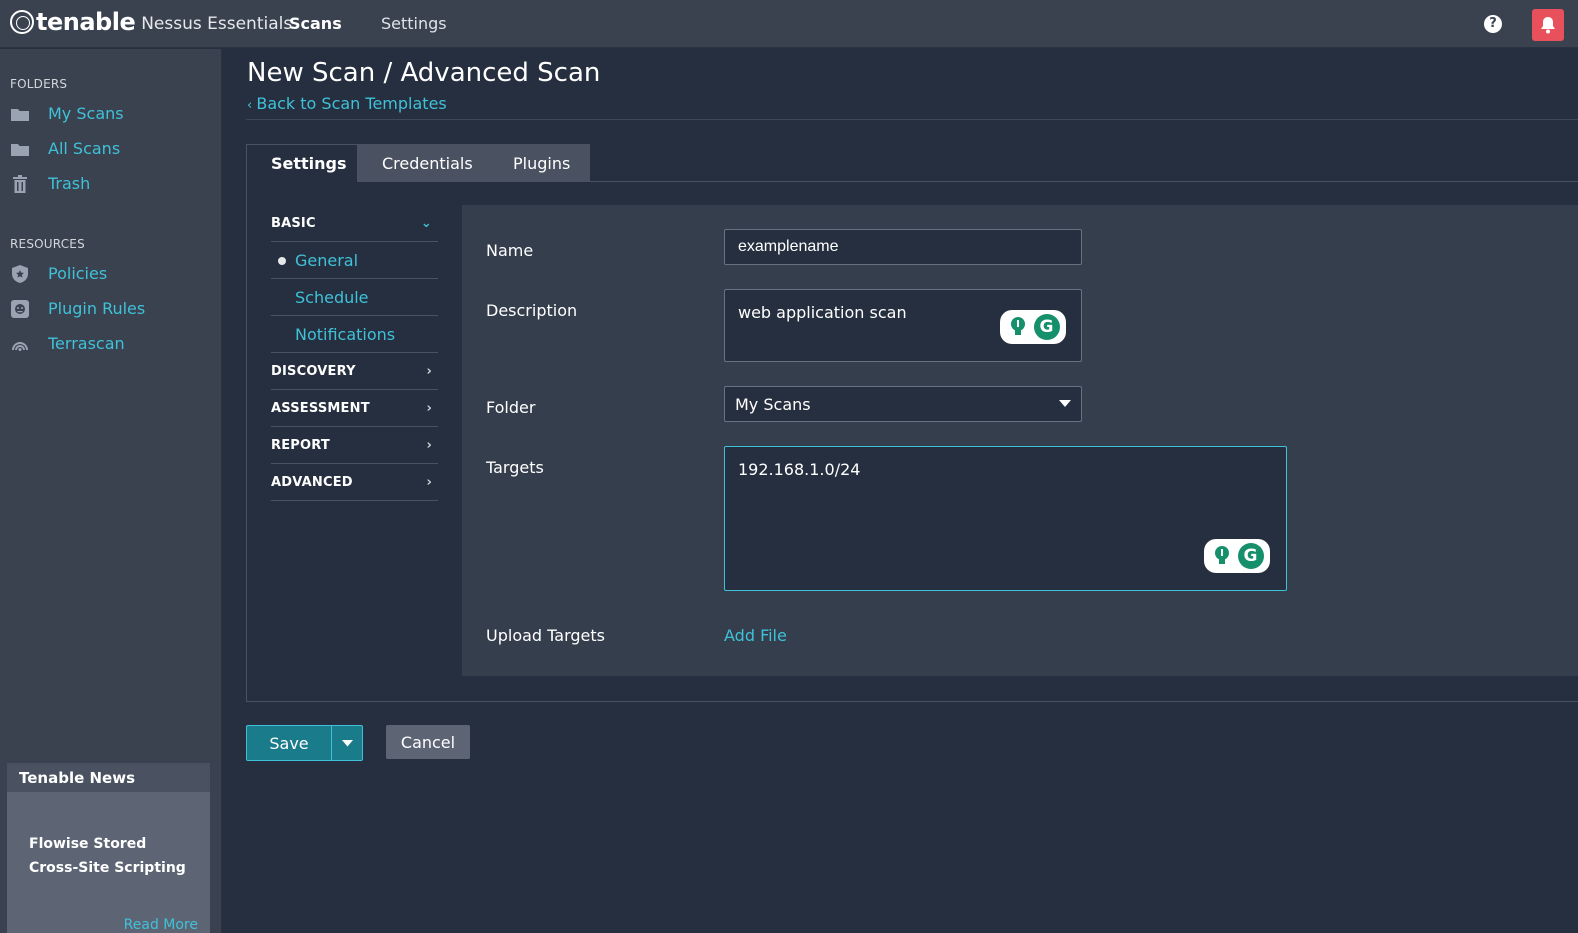 This screenshot has height=933, width=1578. What do you see at coordinates (426, 223) in the screenshot?
I see `chevron-down-icon: ⌄` at bounding box center [426, 223].